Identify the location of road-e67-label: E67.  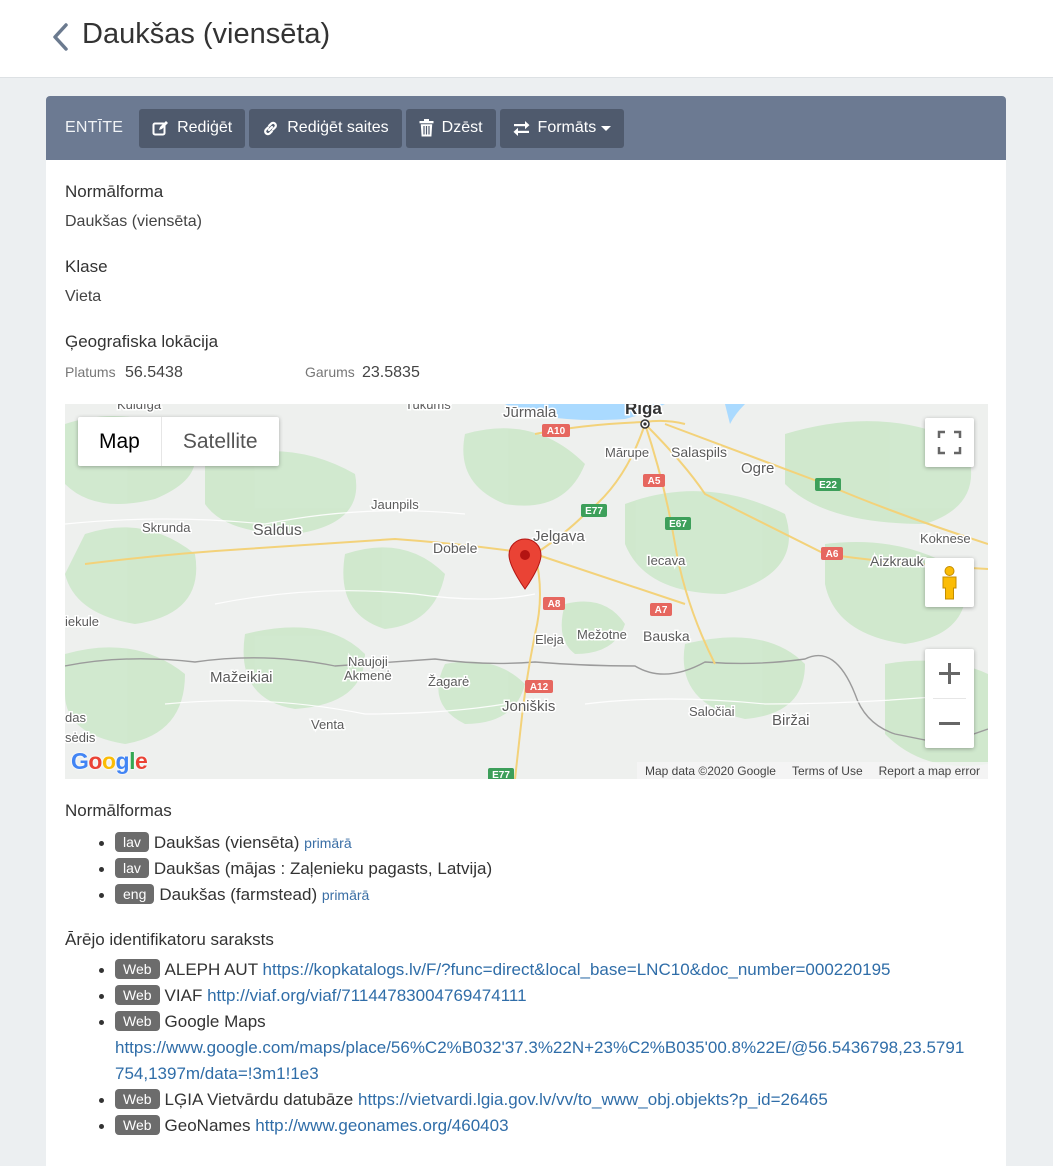
(678, 524).